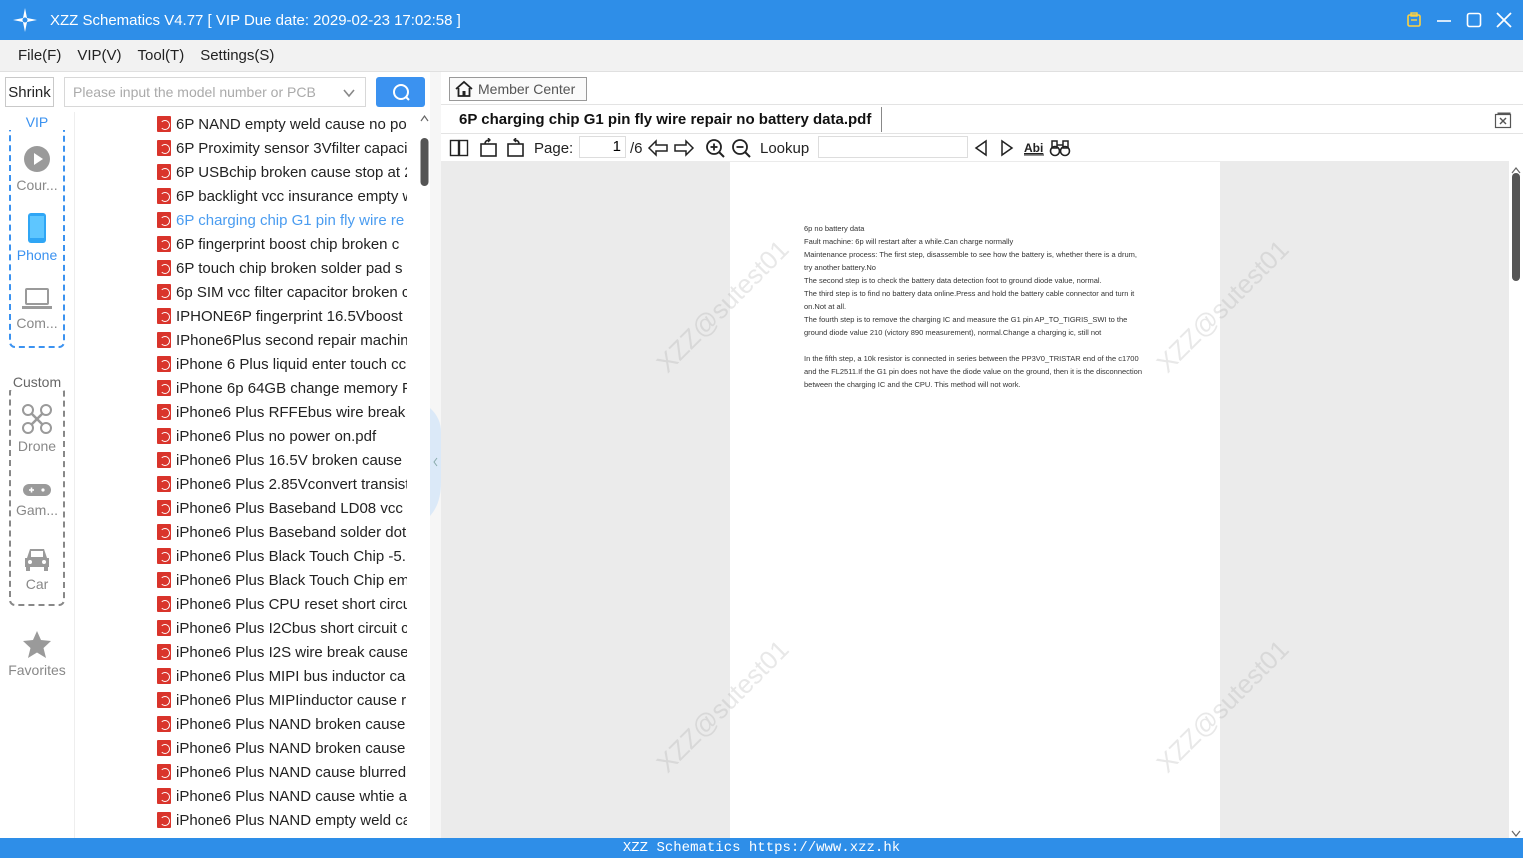 This screenshot has width=1523, height=858. I want to click on maximize-button, so click(1474, 20).